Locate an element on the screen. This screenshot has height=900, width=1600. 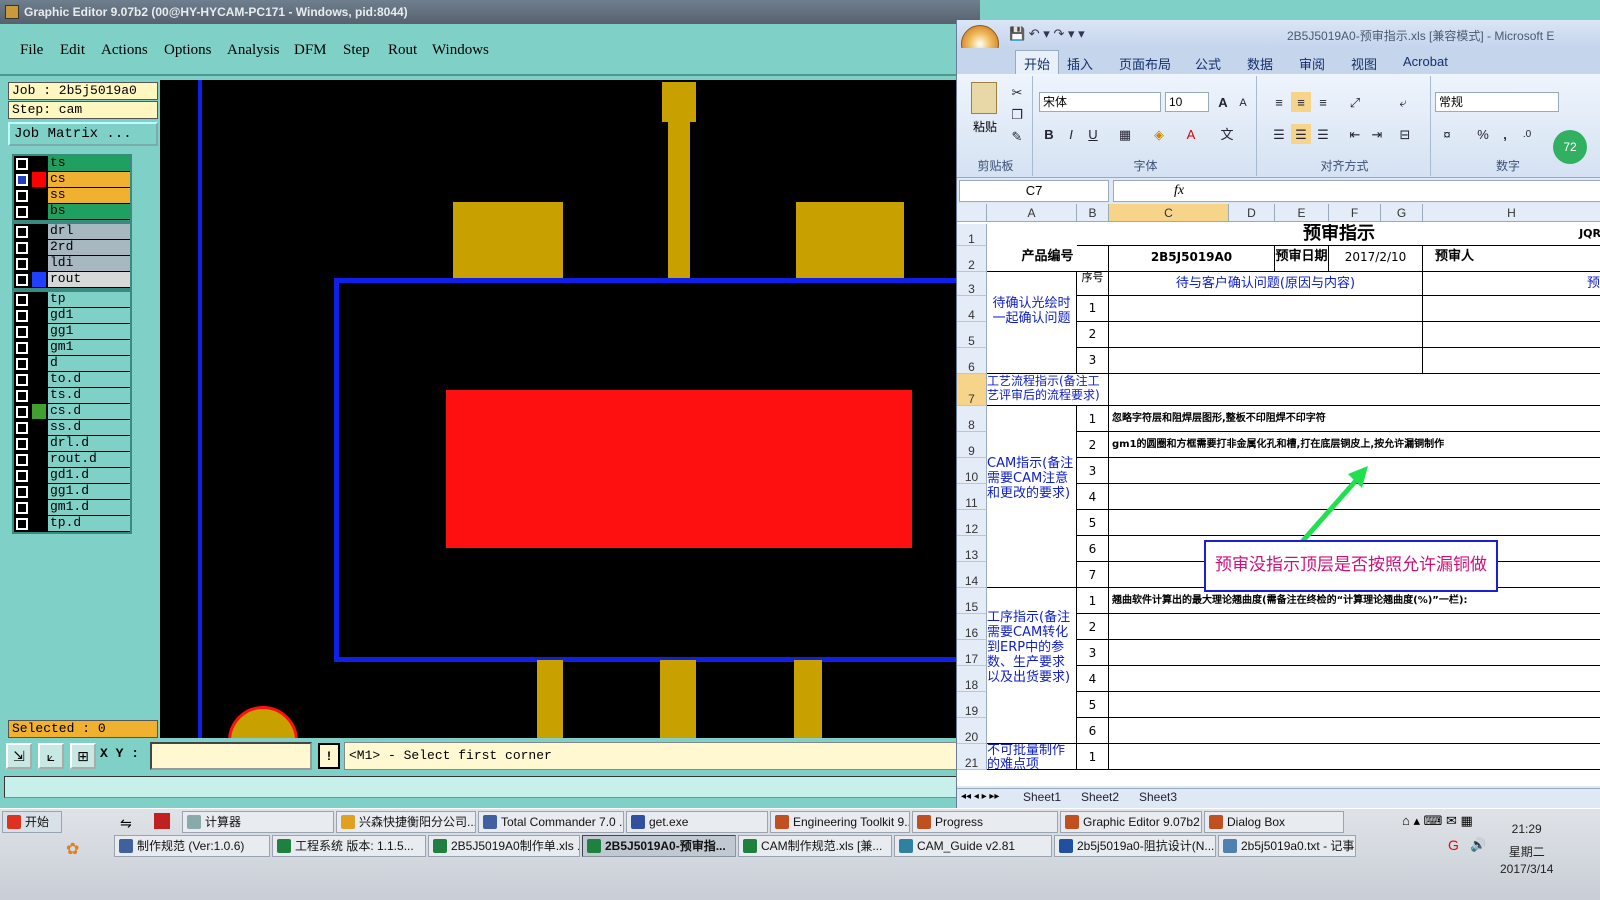
merge-center-icon: ⊟ is located at coordinates (1405, 134).